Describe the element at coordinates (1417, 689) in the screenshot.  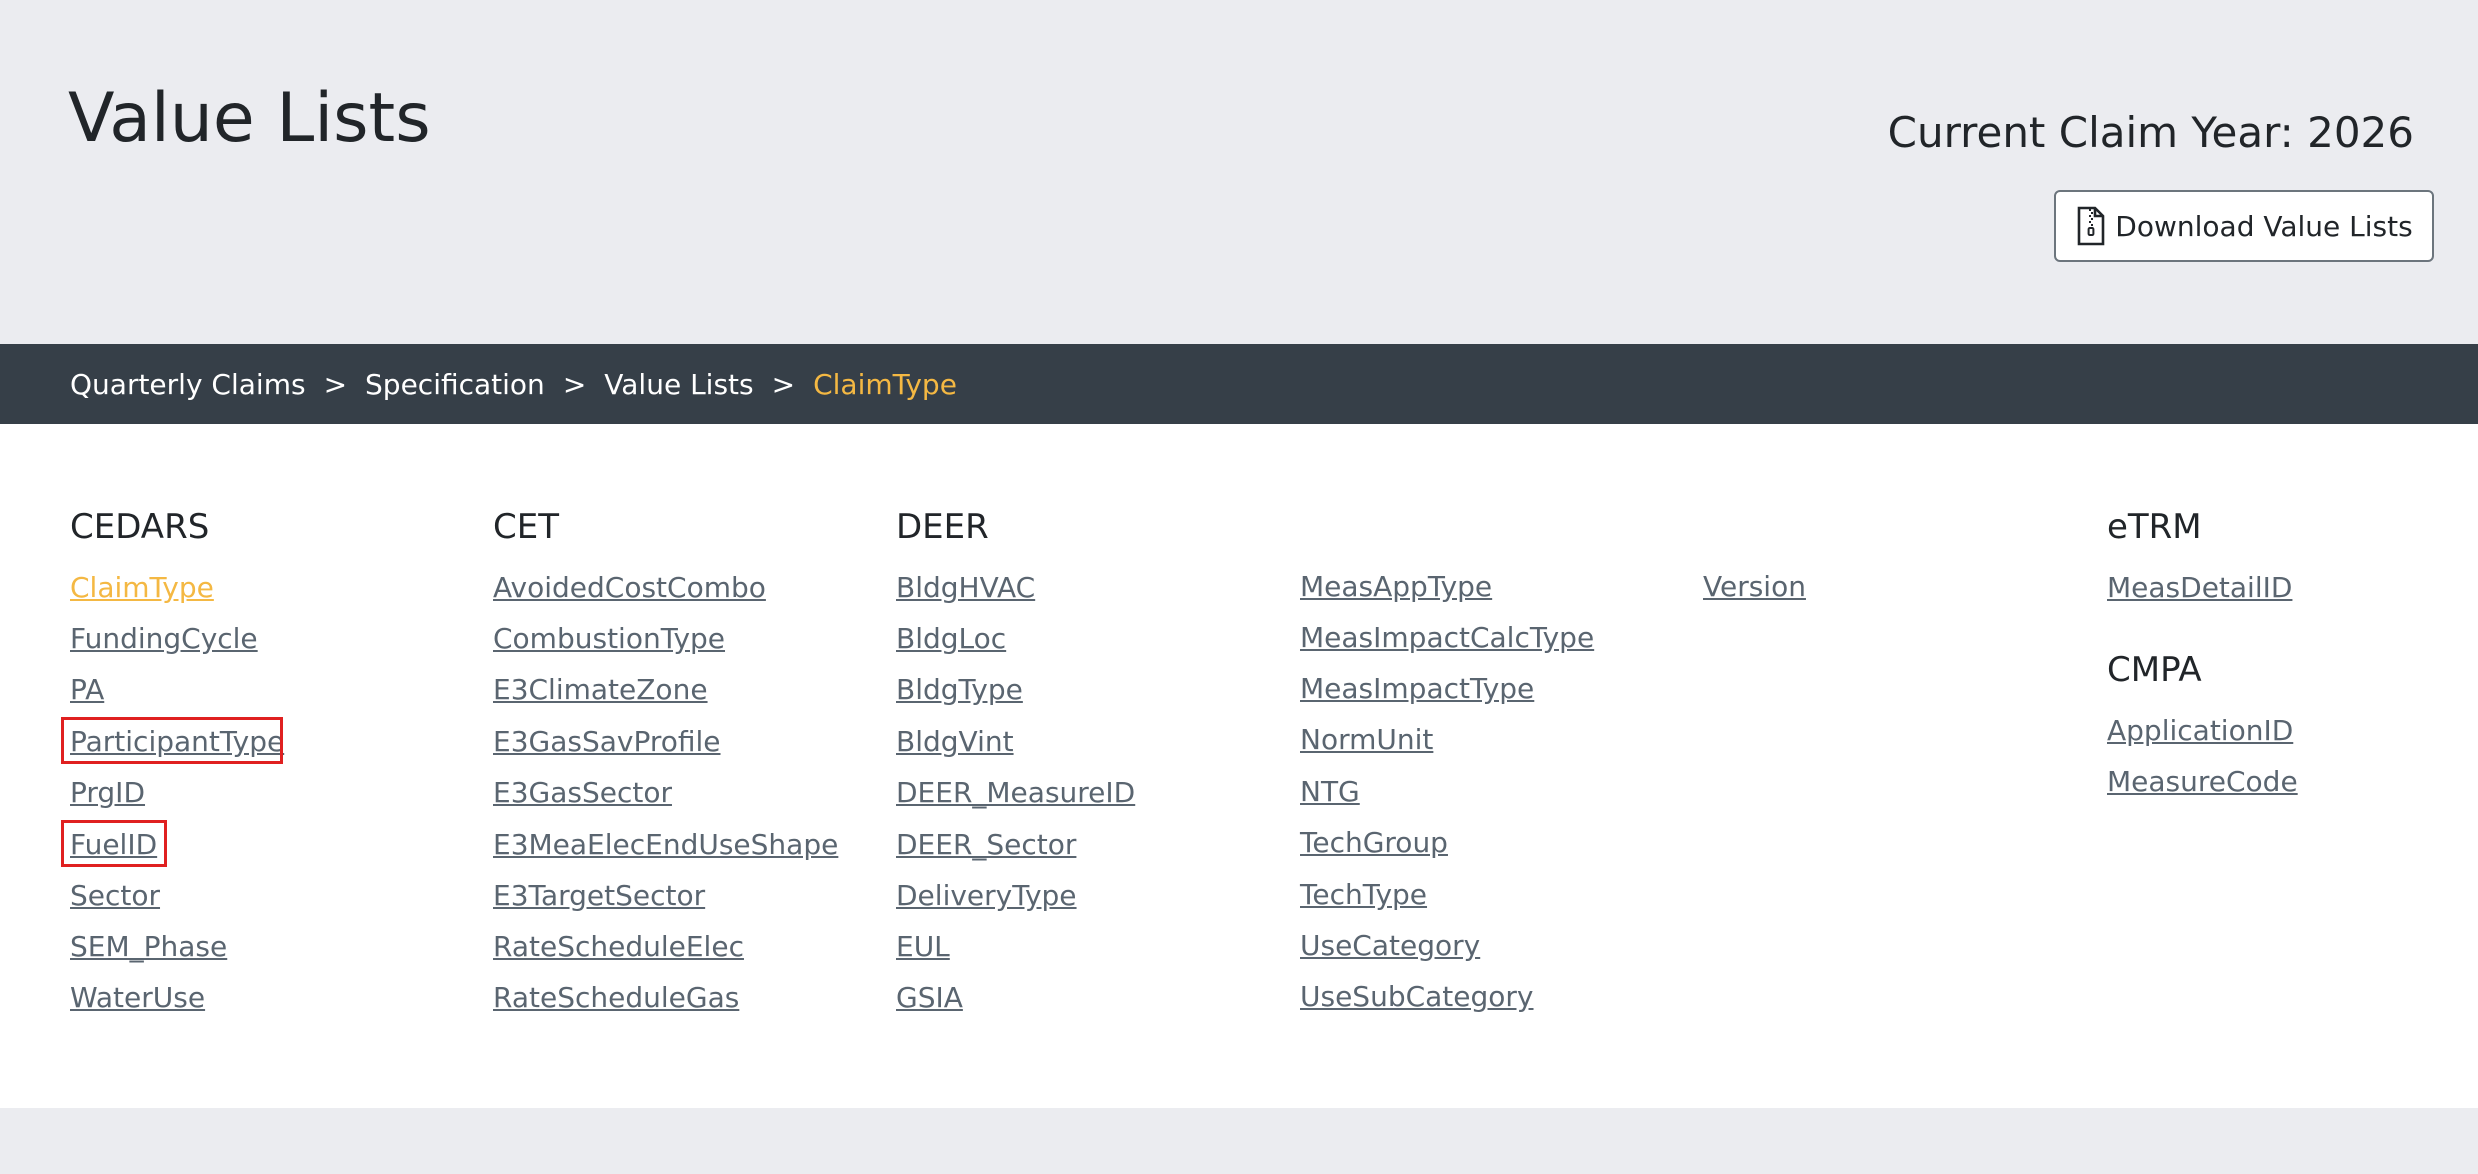
I see `link-measimpacttype: MeasImpactType` at that location.